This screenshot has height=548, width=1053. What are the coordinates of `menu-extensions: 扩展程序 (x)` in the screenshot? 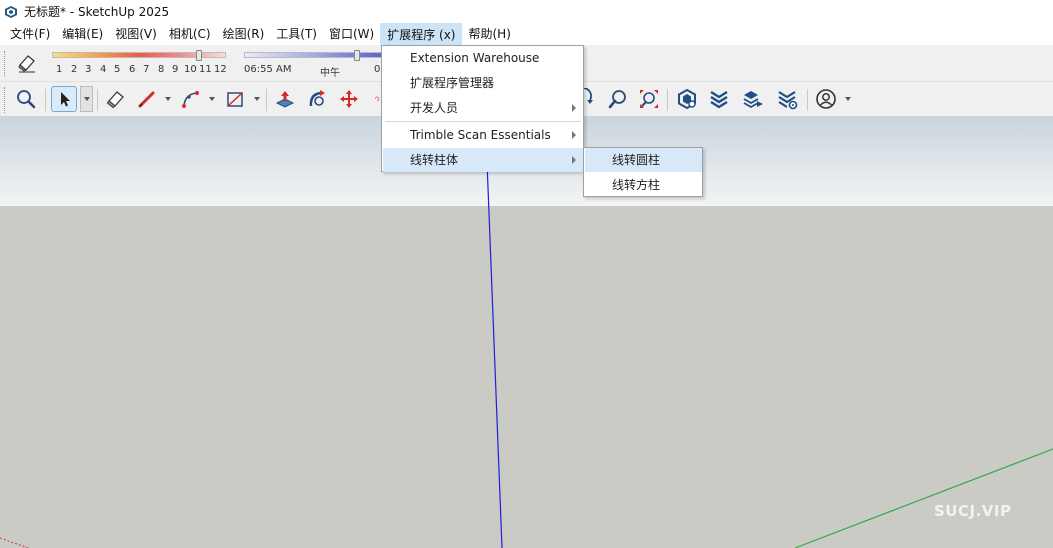 It's located at (421, 34).